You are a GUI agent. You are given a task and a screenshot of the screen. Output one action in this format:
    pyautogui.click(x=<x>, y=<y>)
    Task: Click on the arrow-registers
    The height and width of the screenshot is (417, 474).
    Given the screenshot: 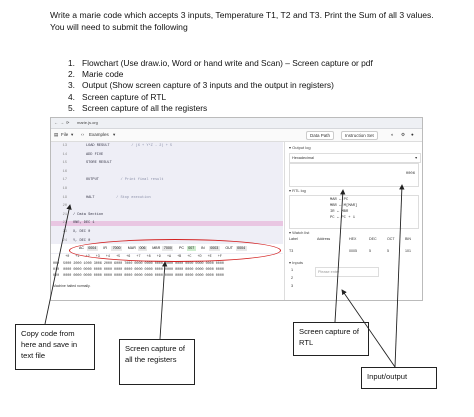 What is the action you would take?
    pyautogui.click(x=163, y=300)
    